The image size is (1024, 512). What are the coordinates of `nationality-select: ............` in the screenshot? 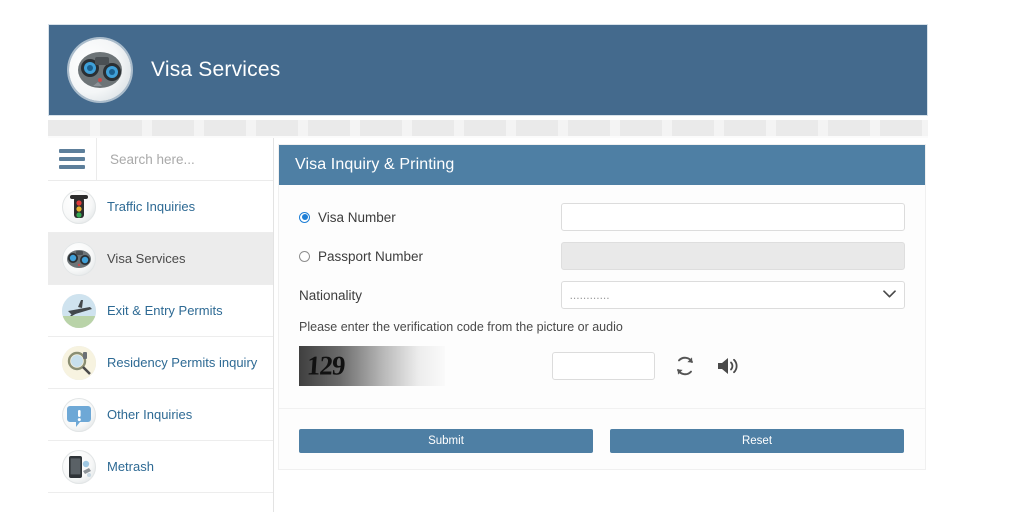 It's located at (732, 295).